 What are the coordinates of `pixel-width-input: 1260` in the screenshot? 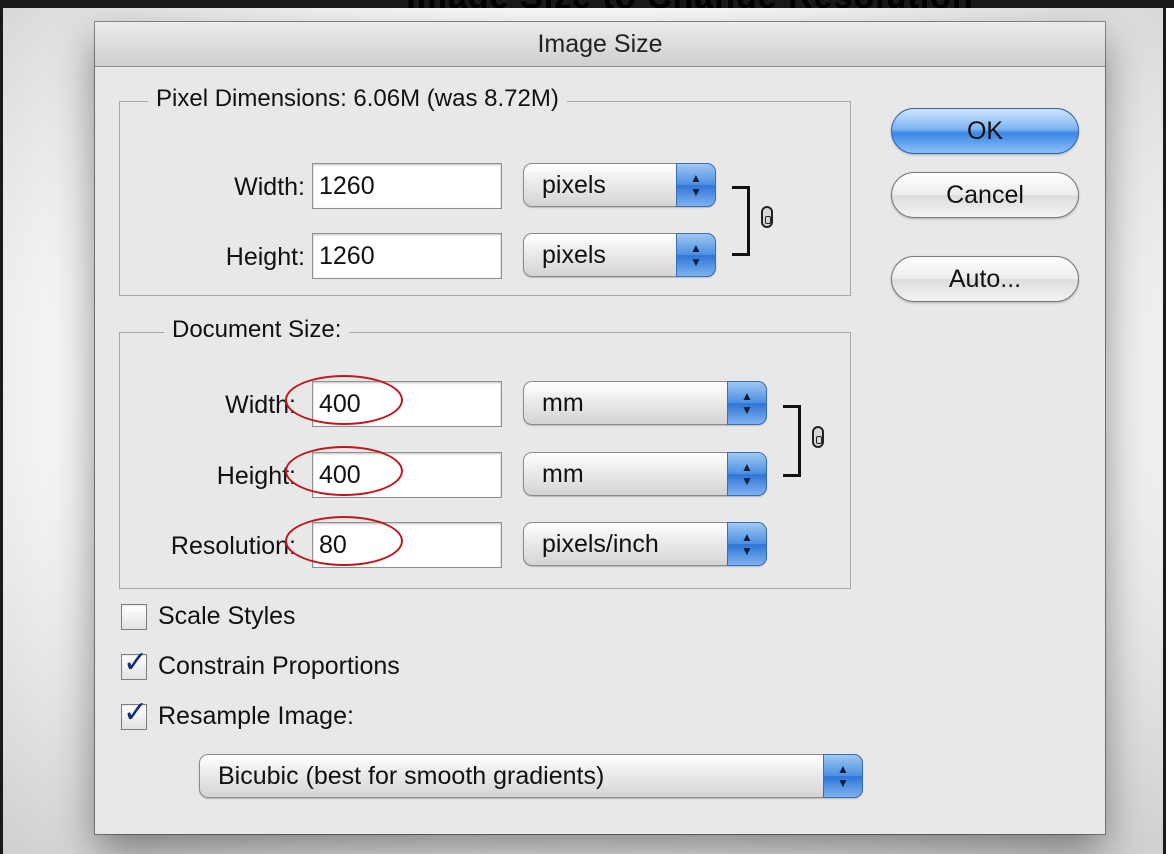 It's located at (407, 186).